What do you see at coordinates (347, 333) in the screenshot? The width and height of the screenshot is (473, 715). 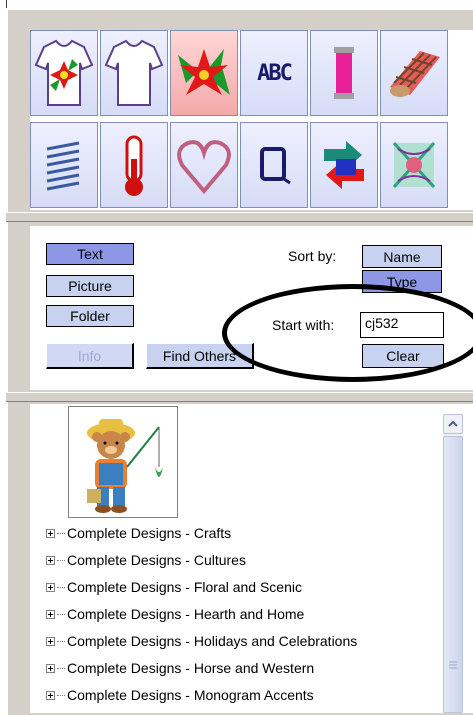 I see `annotation-ellipse` at bounding box center [347, 333].